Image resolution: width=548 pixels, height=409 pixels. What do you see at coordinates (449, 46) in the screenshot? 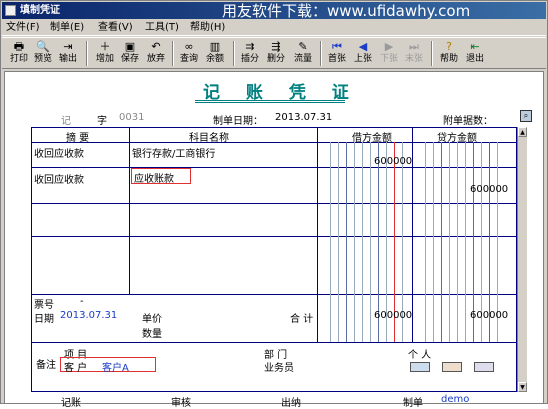
I see `help-icon: ?` at bounding box center [449, 46].